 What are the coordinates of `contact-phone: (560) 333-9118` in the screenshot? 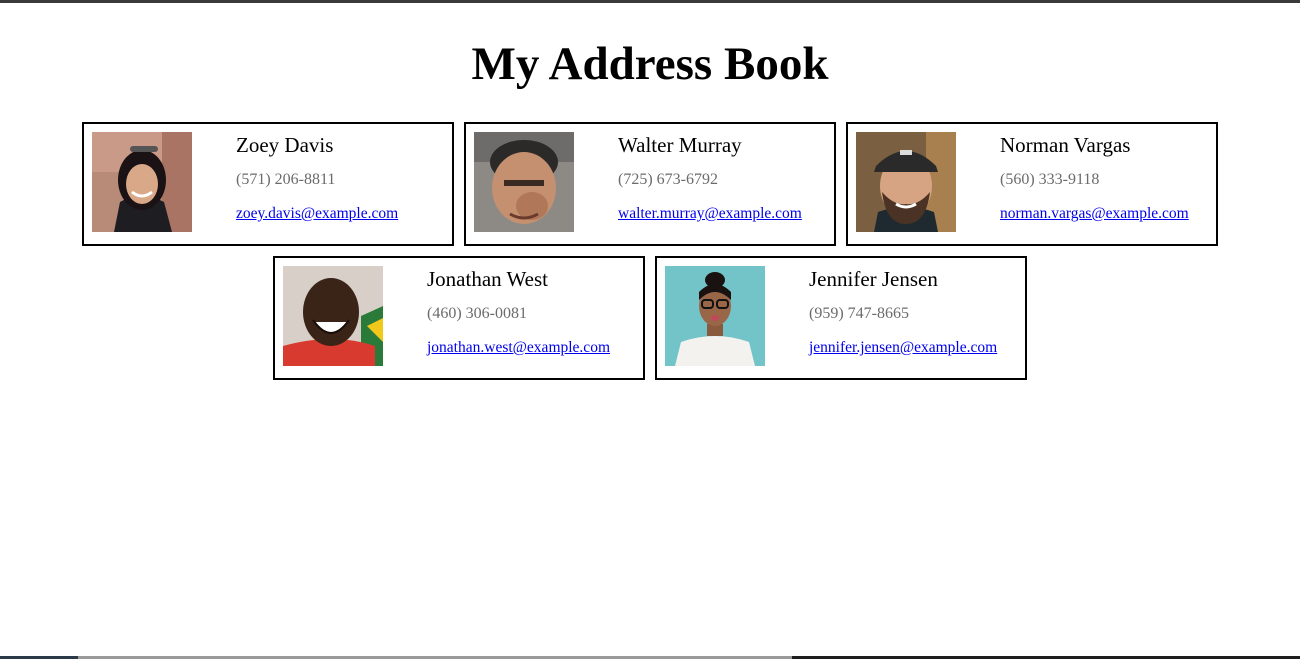 It's located at (1050, 179).